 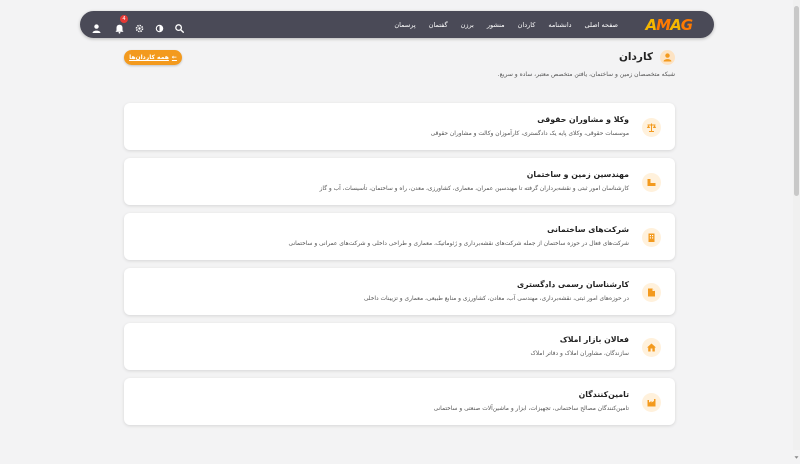 What do you see at coordinates (669, 24) in the screenshot?
I see `site-logo: AMAG` at bounding box center [669, 24].